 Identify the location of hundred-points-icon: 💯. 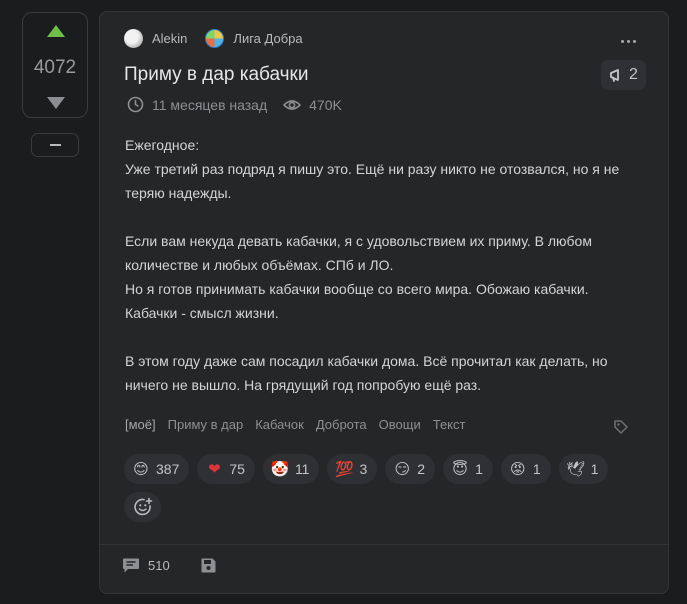
(344, 469).